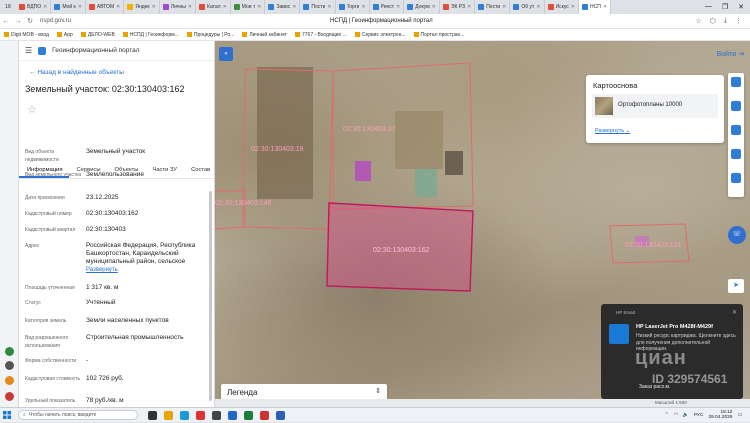 The image size is (750, 423). I want to click on print-icon, so click(736, 154).